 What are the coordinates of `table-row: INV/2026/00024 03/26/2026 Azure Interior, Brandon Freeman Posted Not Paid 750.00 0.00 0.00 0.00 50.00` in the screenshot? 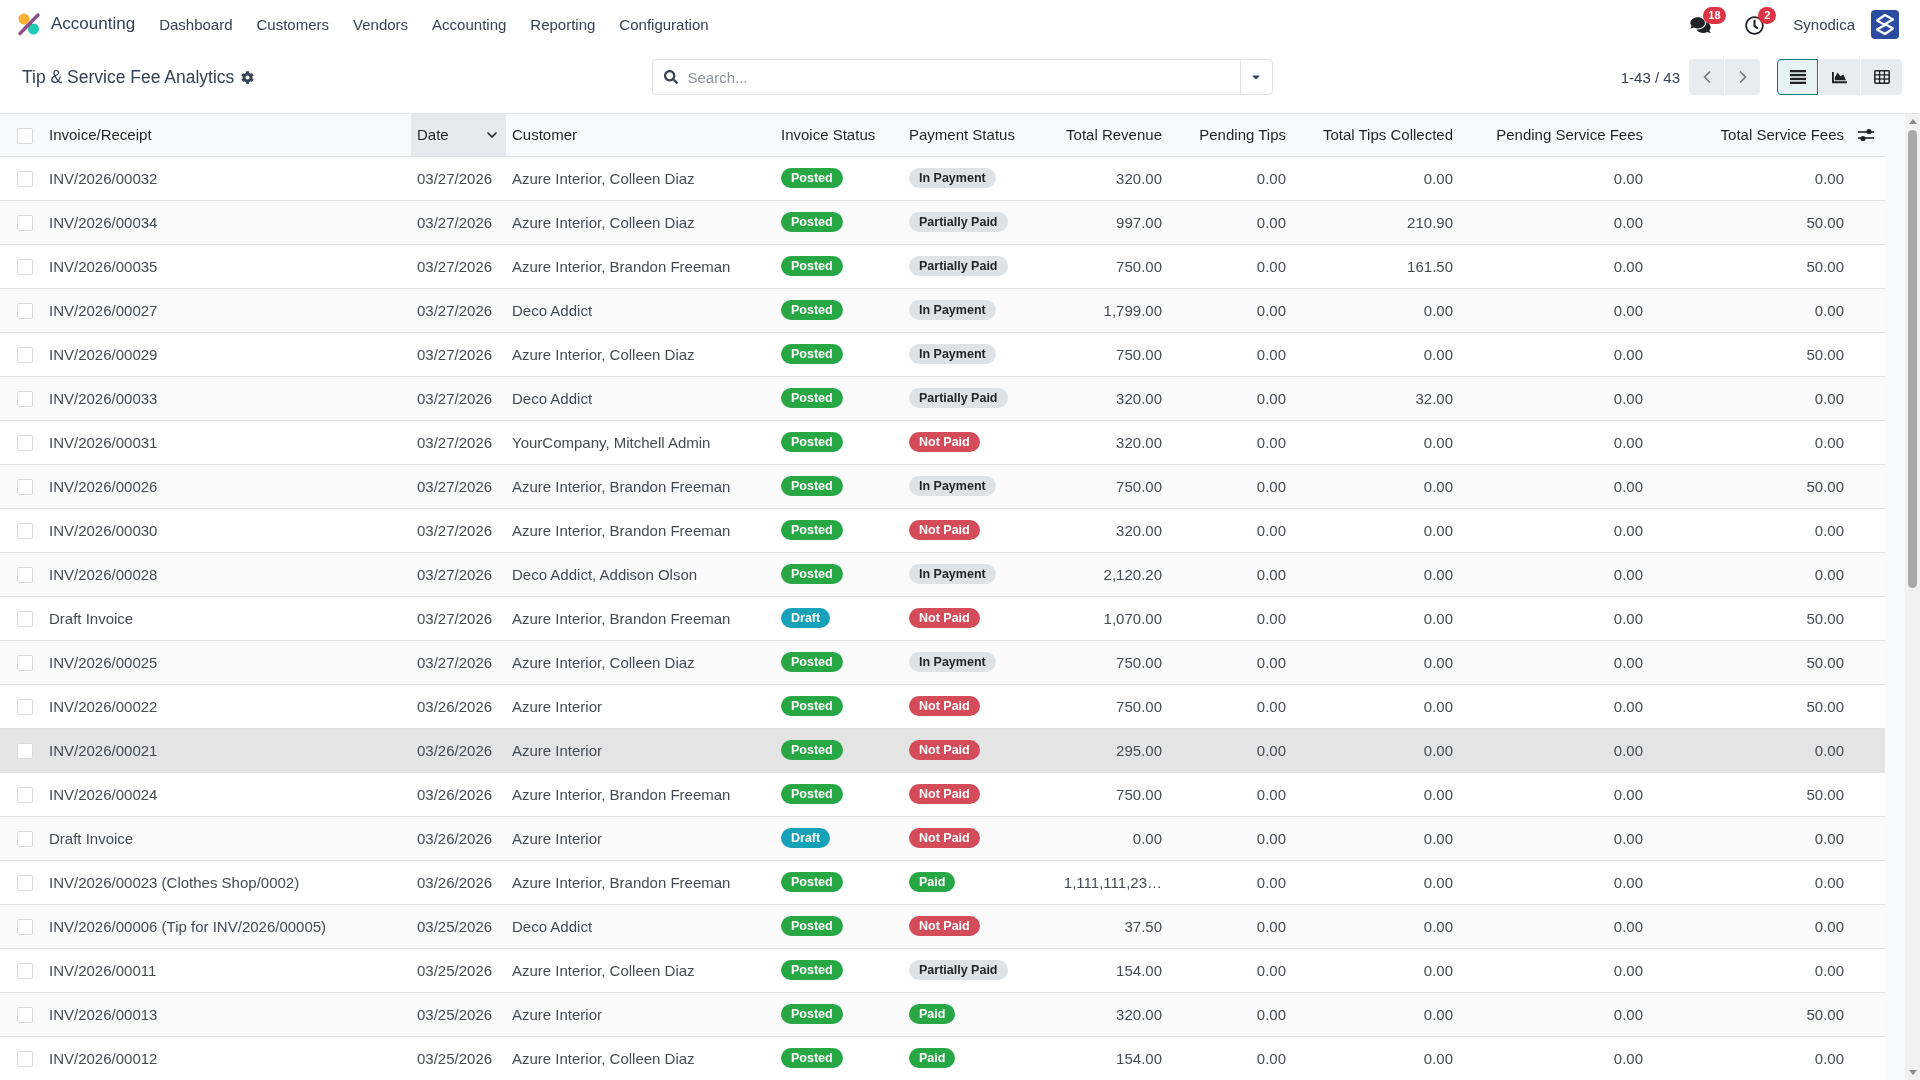 It's located at (942, 794).